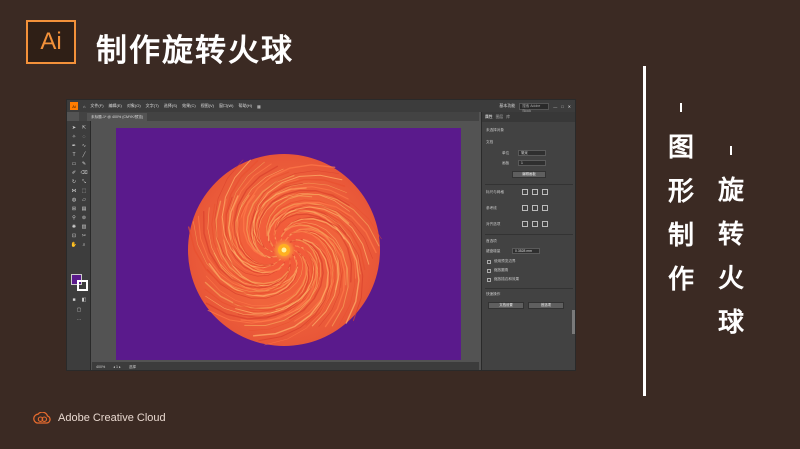 The width and height of the screenshot is (800, 449). I want to click on pen-tool-icon: ✒, so click(74, 146).